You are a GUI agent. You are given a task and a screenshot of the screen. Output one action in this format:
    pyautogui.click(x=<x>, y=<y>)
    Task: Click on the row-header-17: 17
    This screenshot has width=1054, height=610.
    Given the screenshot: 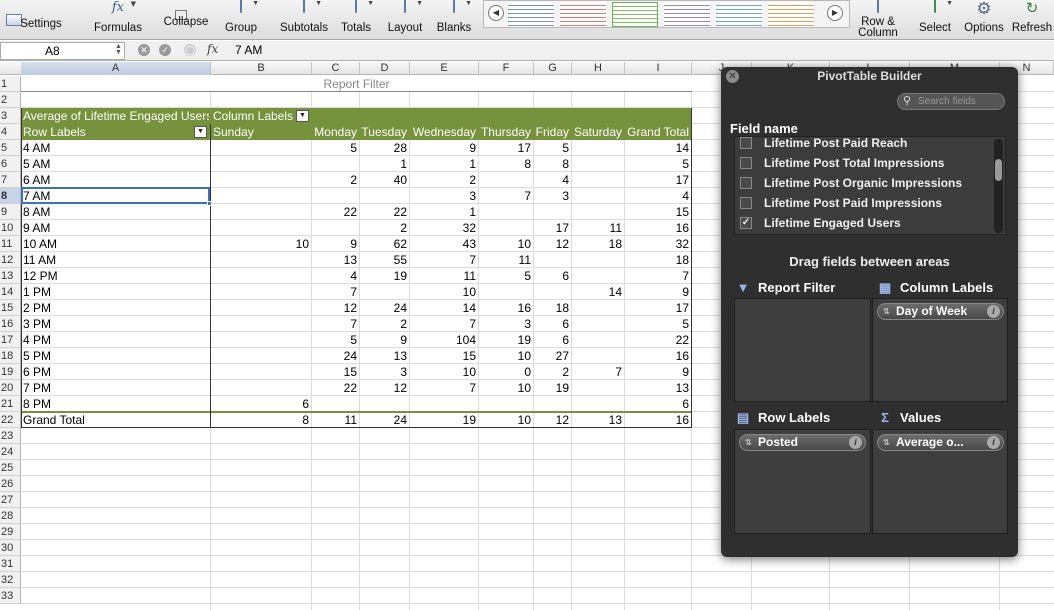 What is the action you would take?
    pyautogui.click(x=10, y=340)
    